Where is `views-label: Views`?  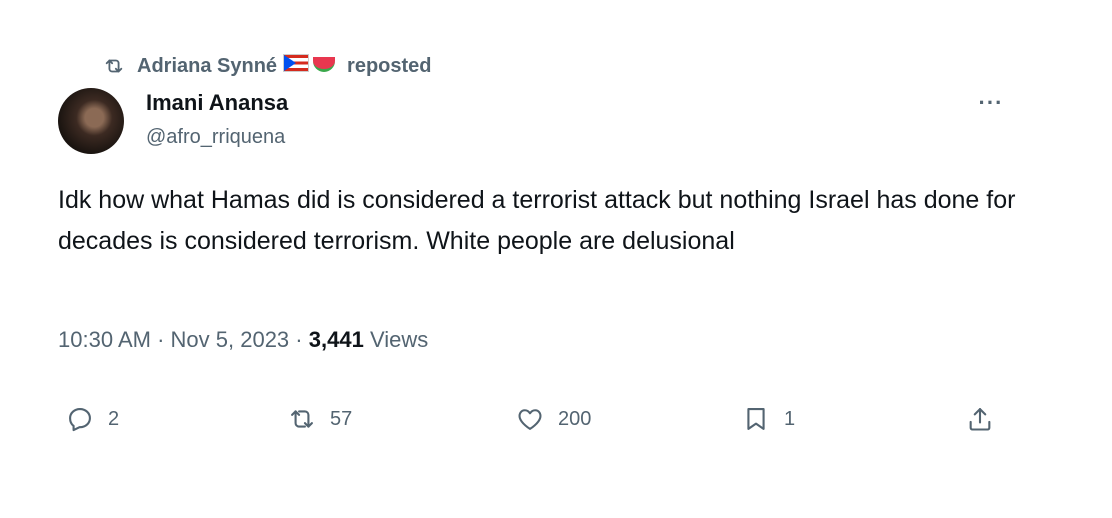 views-label: Views is located at coordinates (399, 339).